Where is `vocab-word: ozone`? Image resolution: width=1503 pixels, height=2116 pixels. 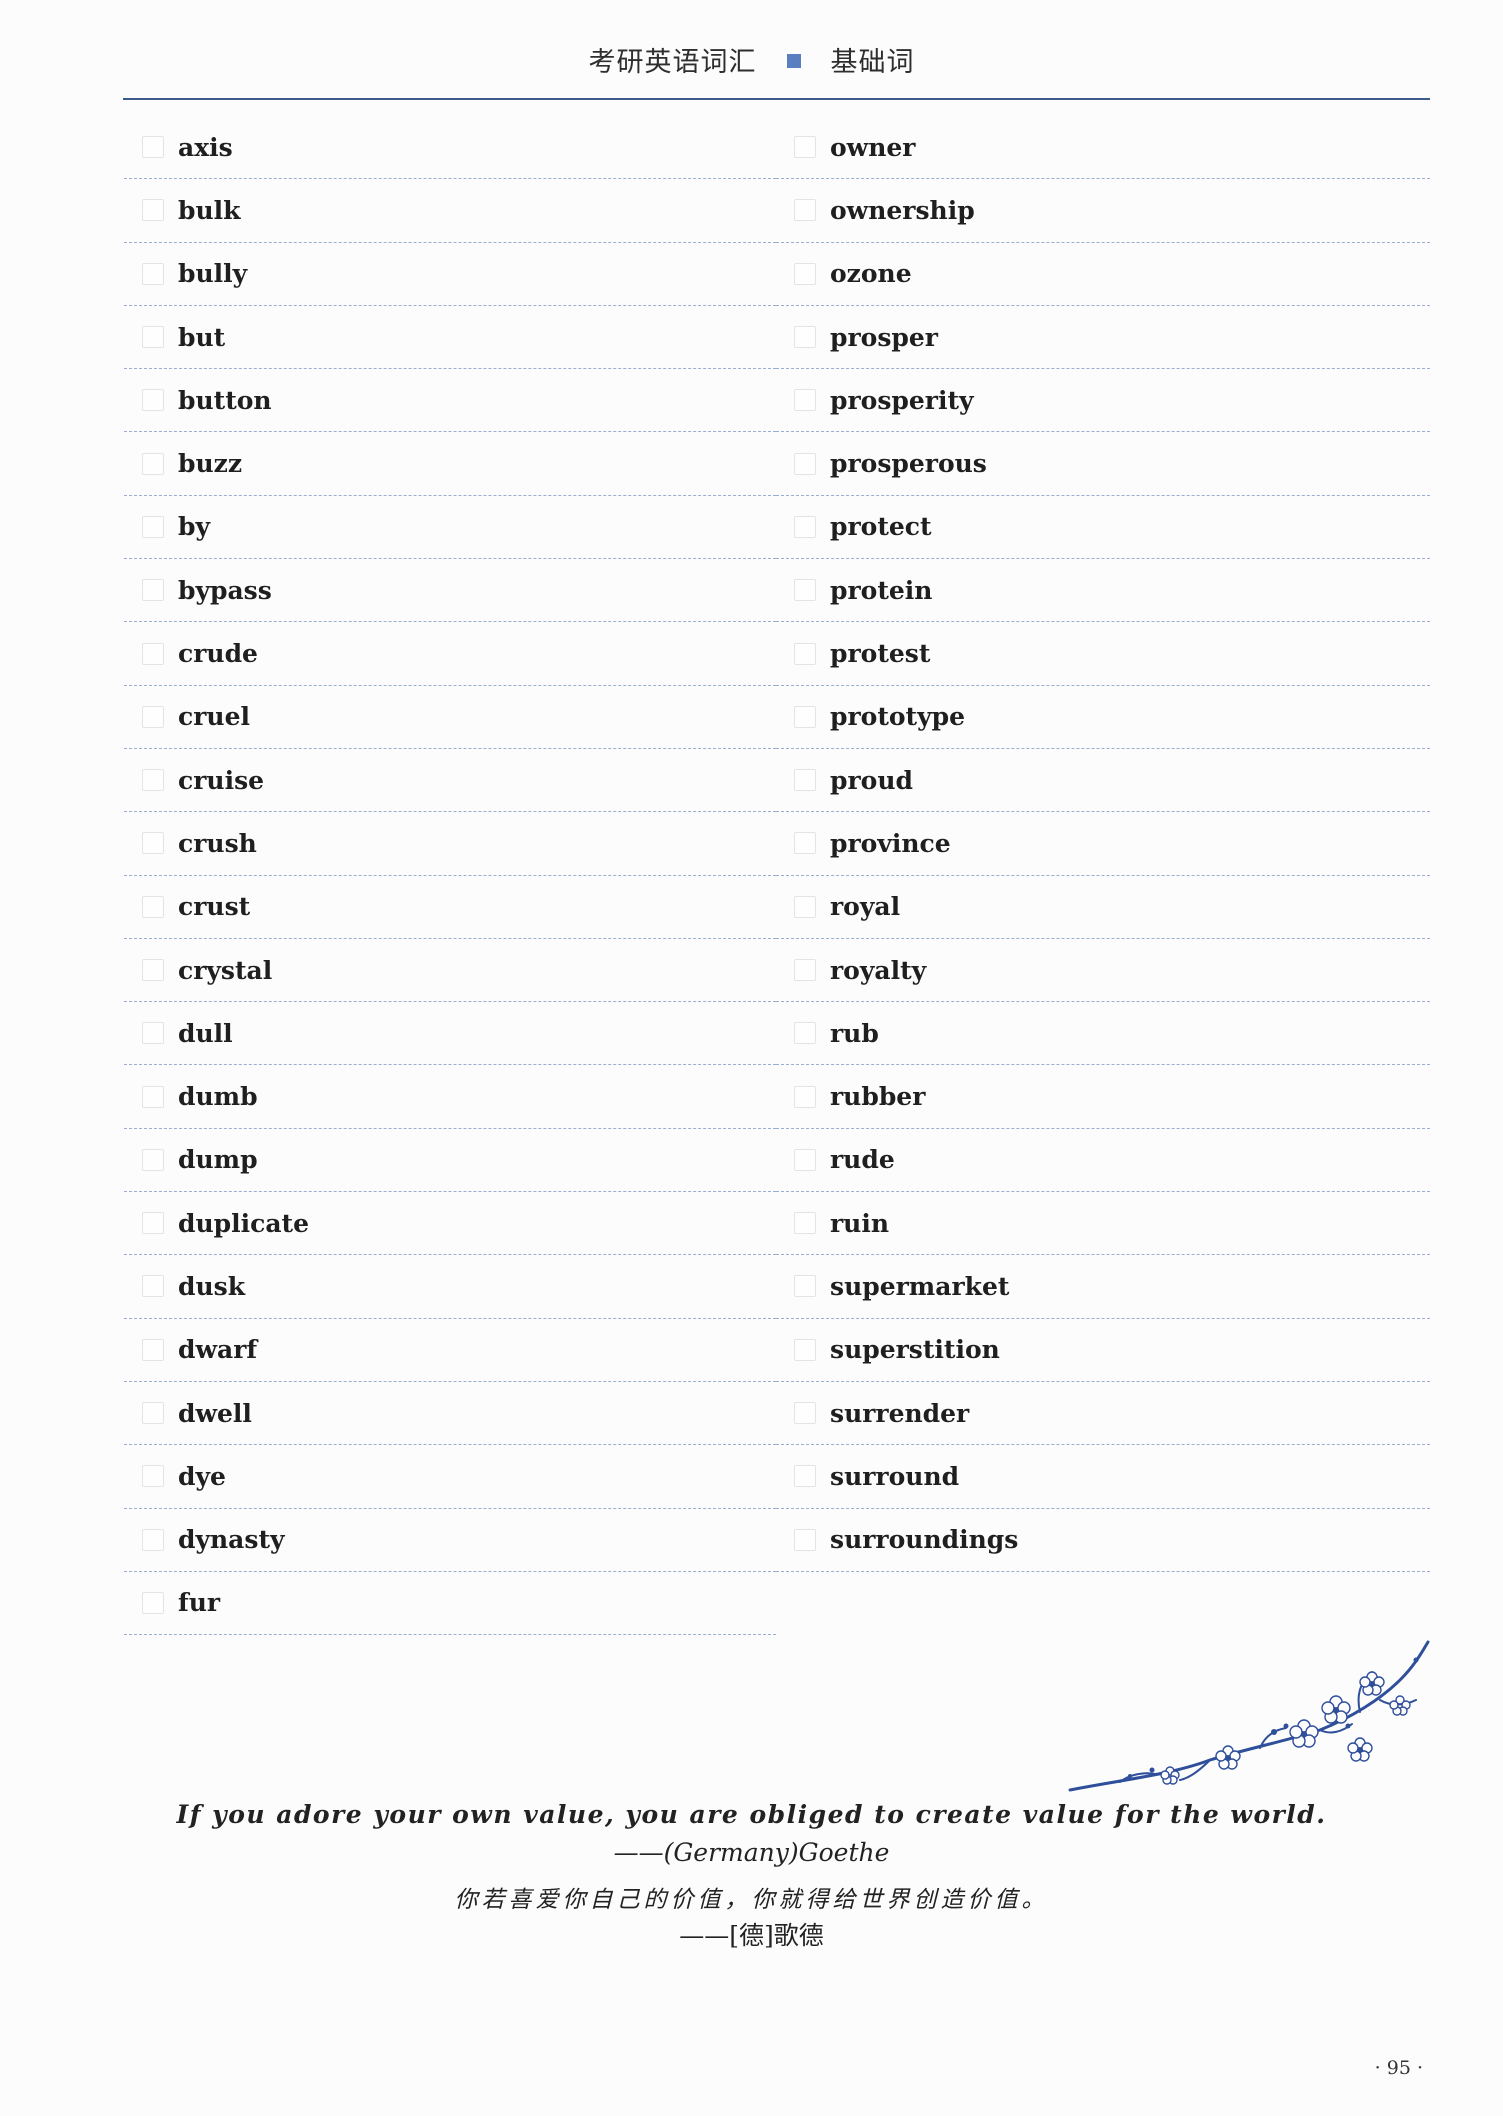
vocab-word: ozone is located at coordinates (871, 274).